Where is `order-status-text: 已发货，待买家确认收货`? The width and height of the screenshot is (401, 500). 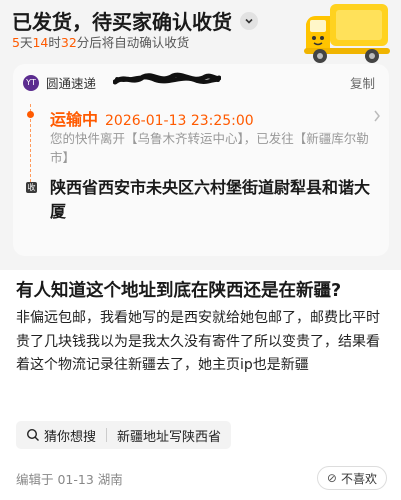
order-status-text: 已发货，待买家确认收货 is located at coordinates (122, 22).